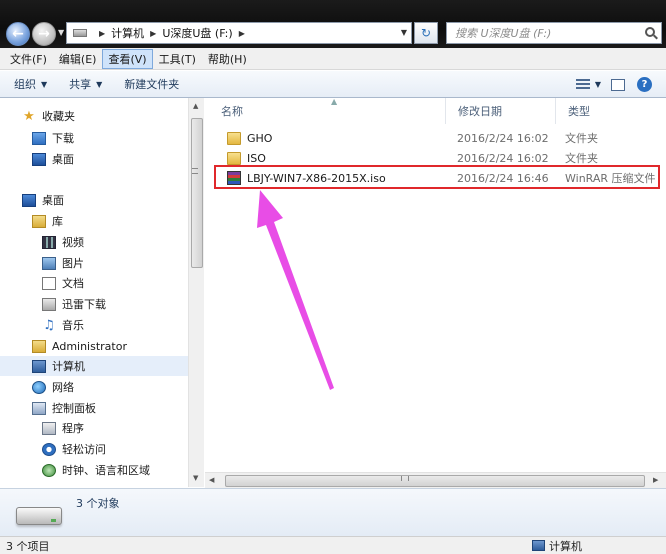 This screenshot has height=554, width=666. I want to click on status-item-count: 3 个项目, so click(28, 546).